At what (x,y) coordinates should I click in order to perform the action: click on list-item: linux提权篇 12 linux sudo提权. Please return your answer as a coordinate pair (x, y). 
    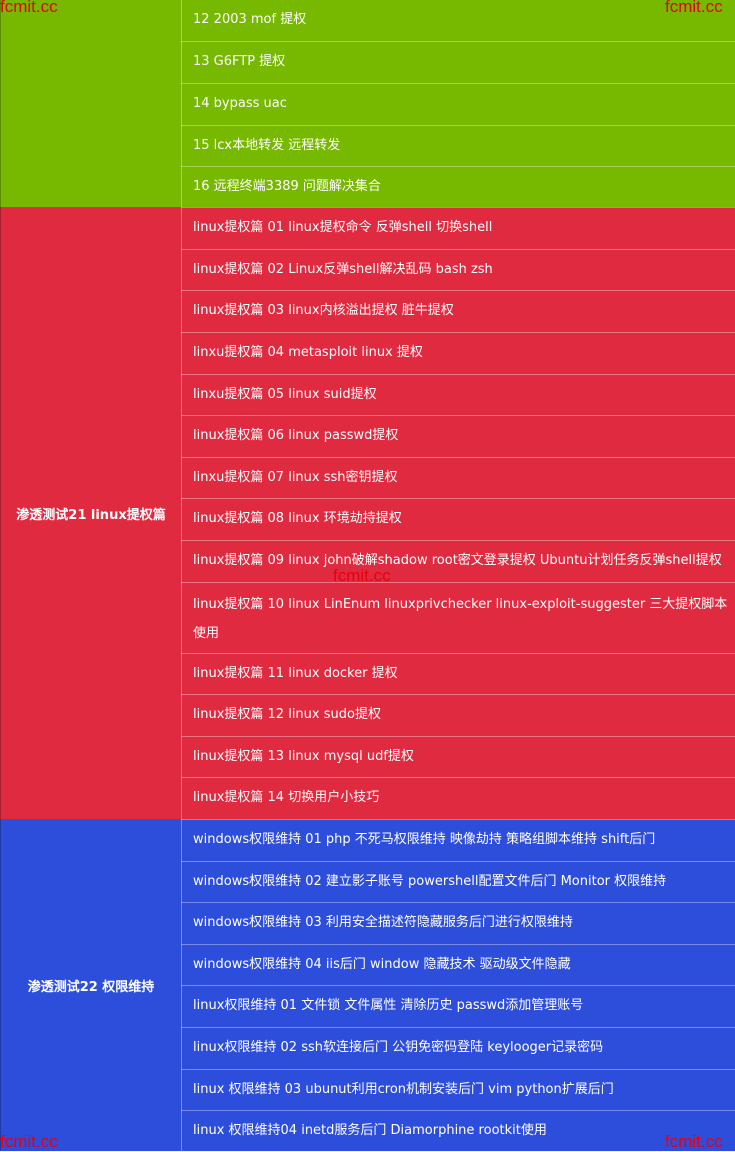
    Looking at the image, I should click on (458, 715).